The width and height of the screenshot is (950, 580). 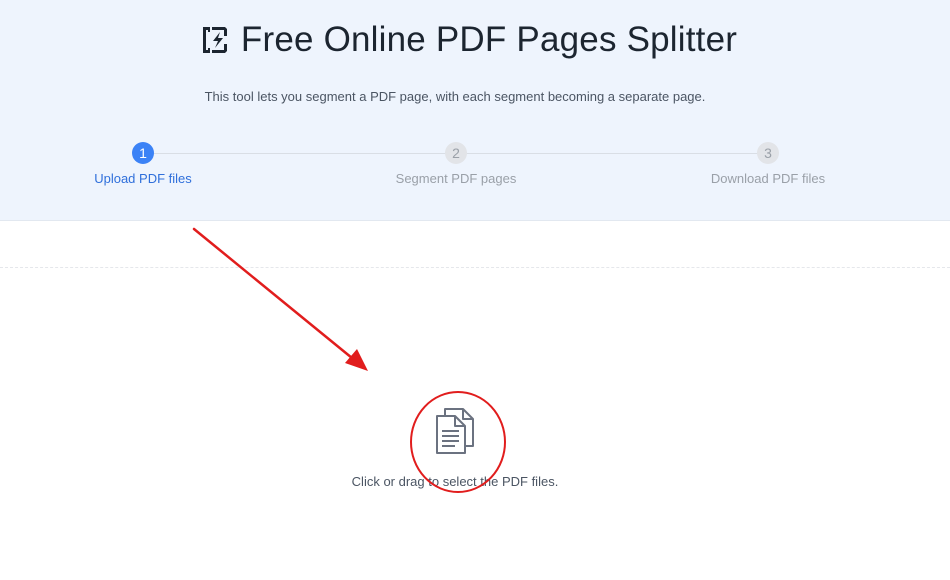 What do you see at coordinates (143, 153) in the screenshot?
I see `step-number: 1` at bounding box center [143, 153].